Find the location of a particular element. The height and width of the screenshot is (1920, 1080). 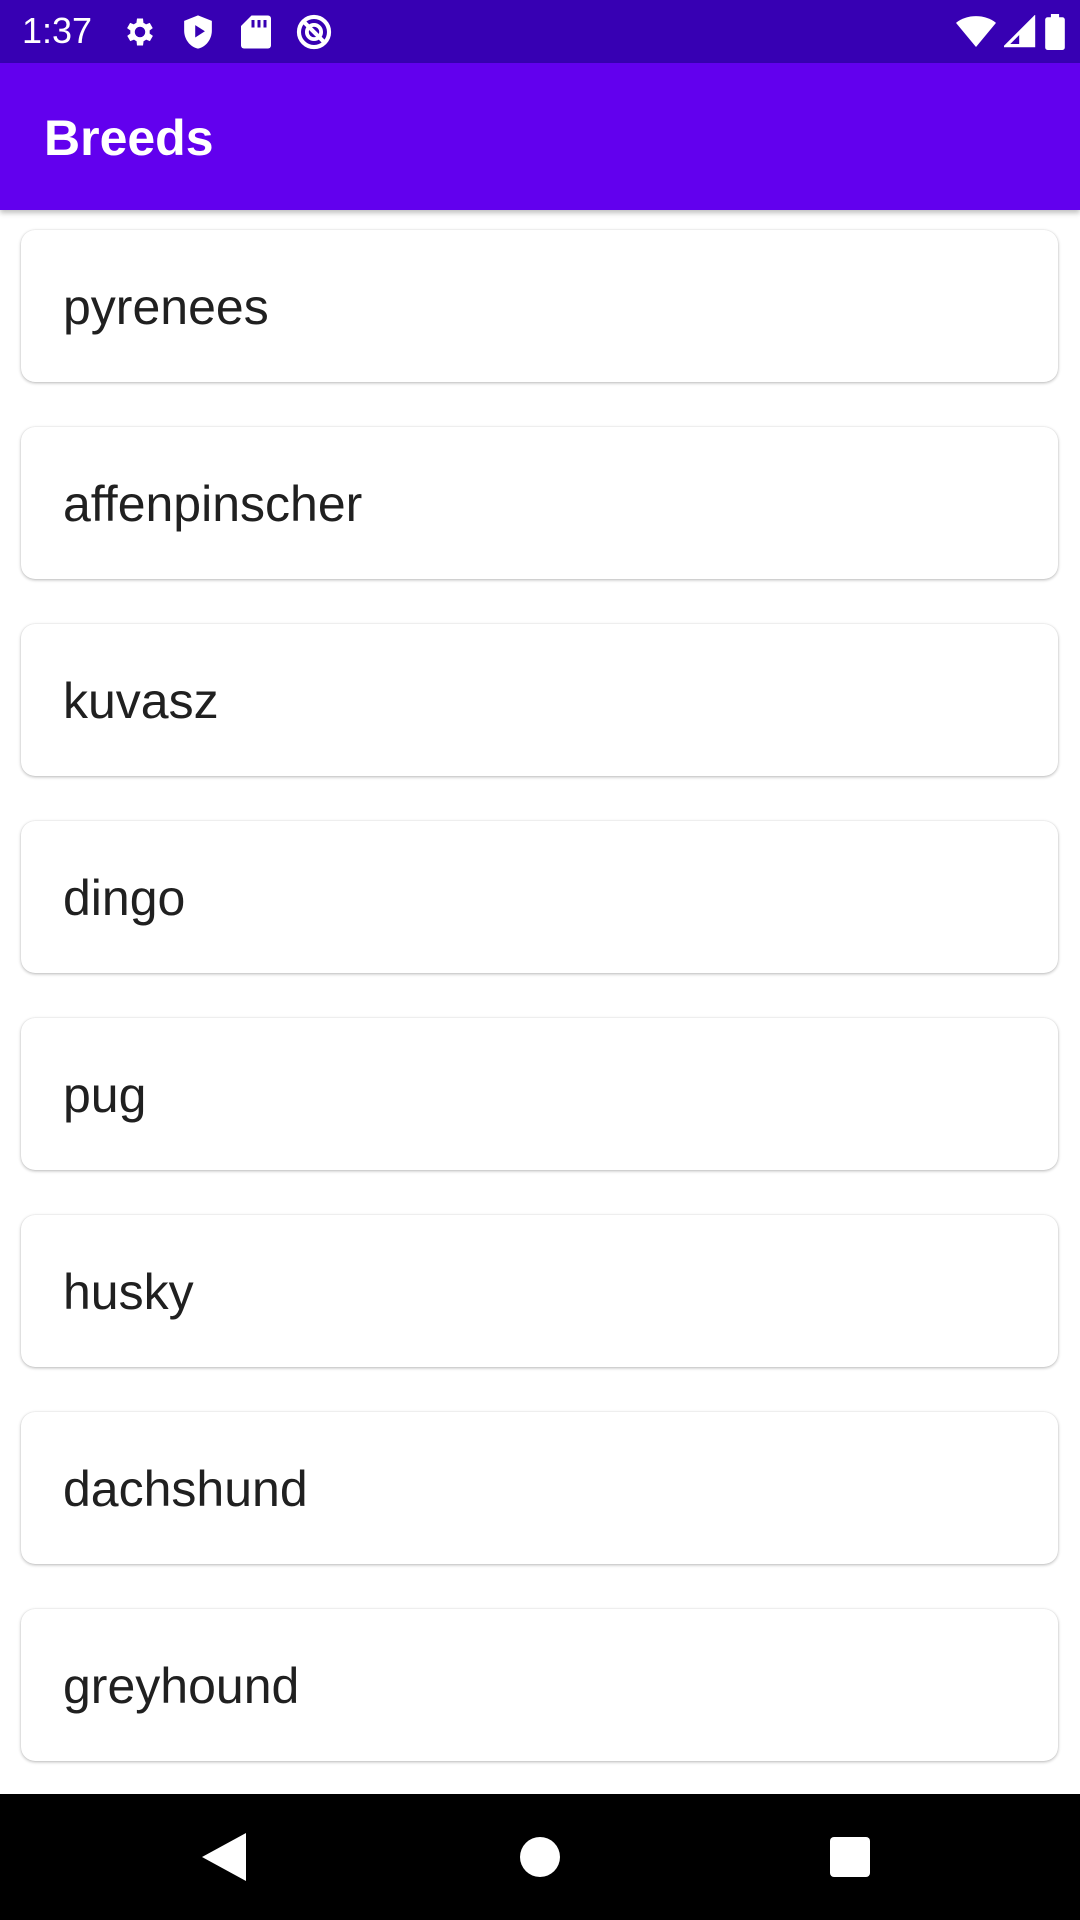

settings-icon is located at coordinates (140, 32).